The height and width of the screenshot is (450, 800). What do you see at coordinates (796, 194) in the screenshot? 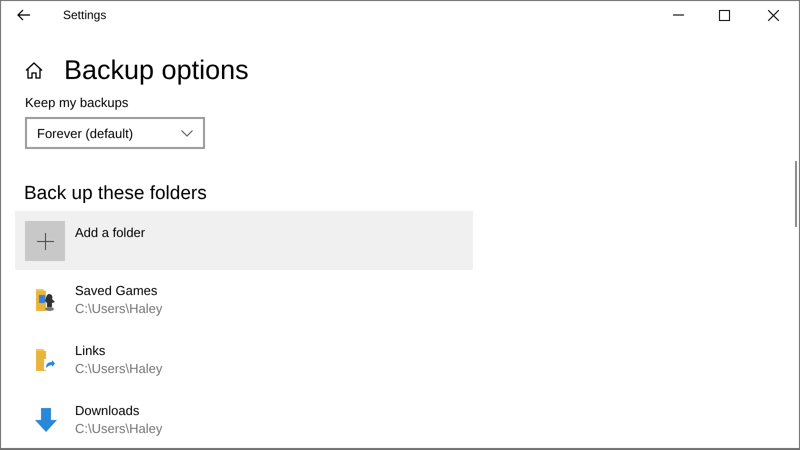
I see `scrollbar-thumb` at bounding box center [796, 194].